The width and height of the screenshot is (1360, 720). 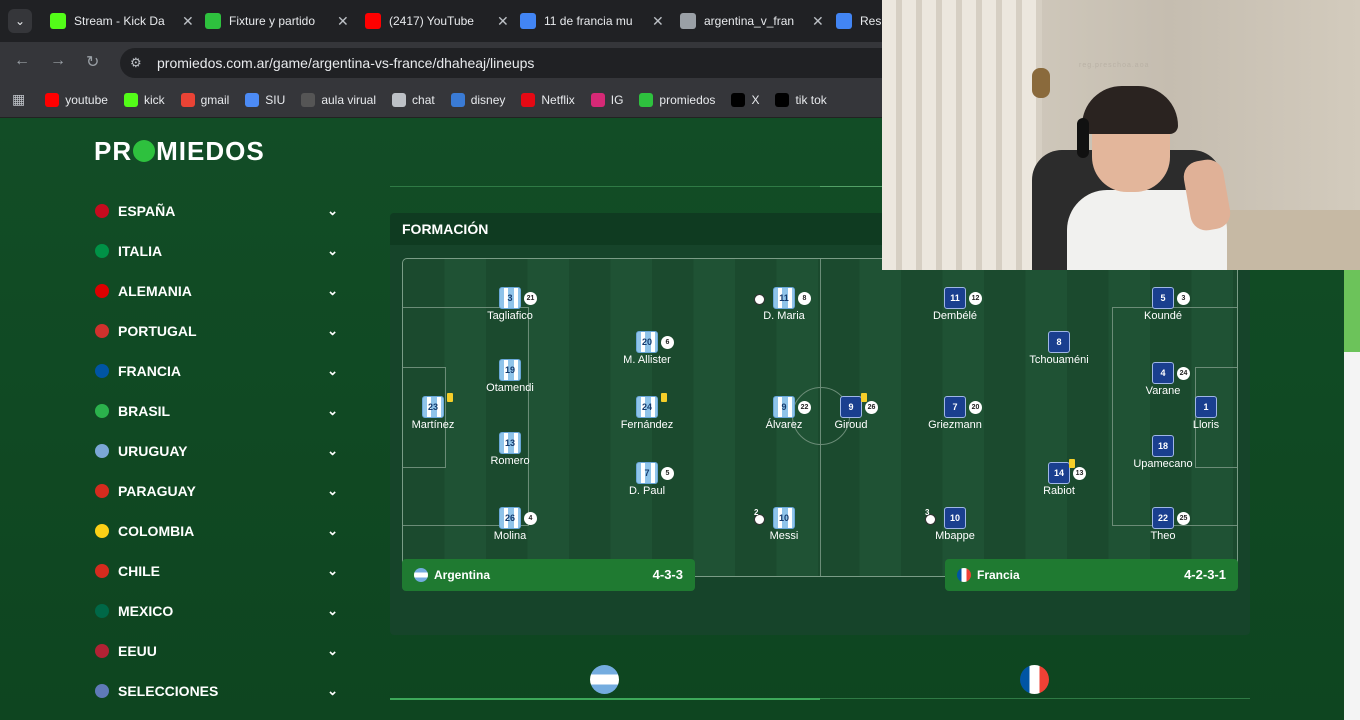 I want to click on player-fra: 9 26 Giroud, so click(x=851, y=412).